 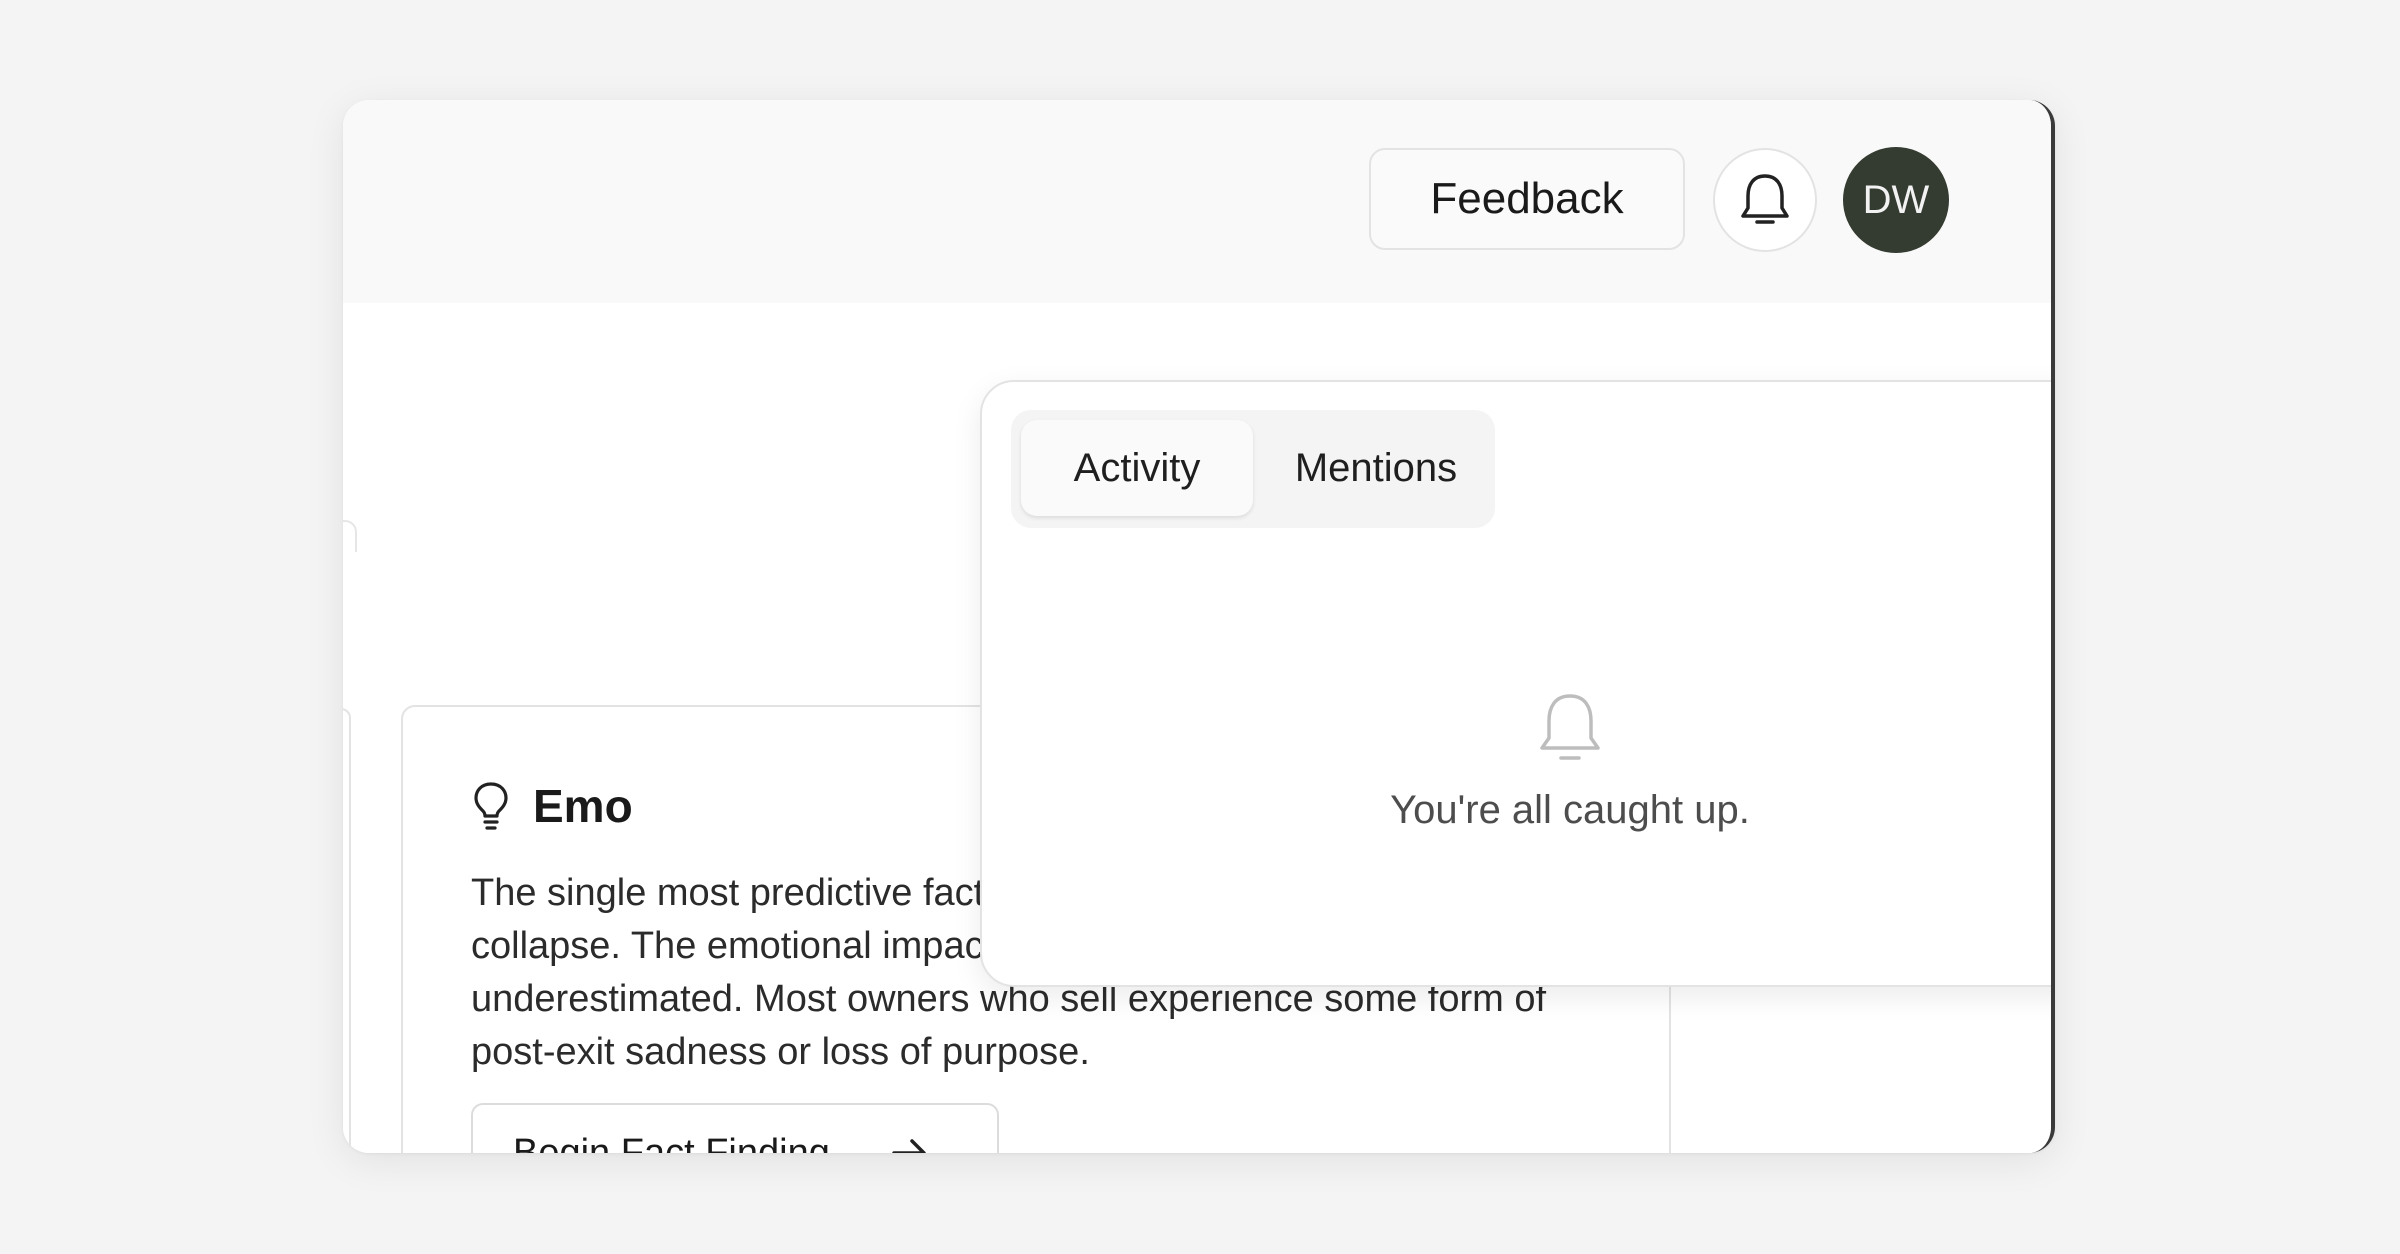 I want to click on lightbulb-icon, so click(x=491, y=806).